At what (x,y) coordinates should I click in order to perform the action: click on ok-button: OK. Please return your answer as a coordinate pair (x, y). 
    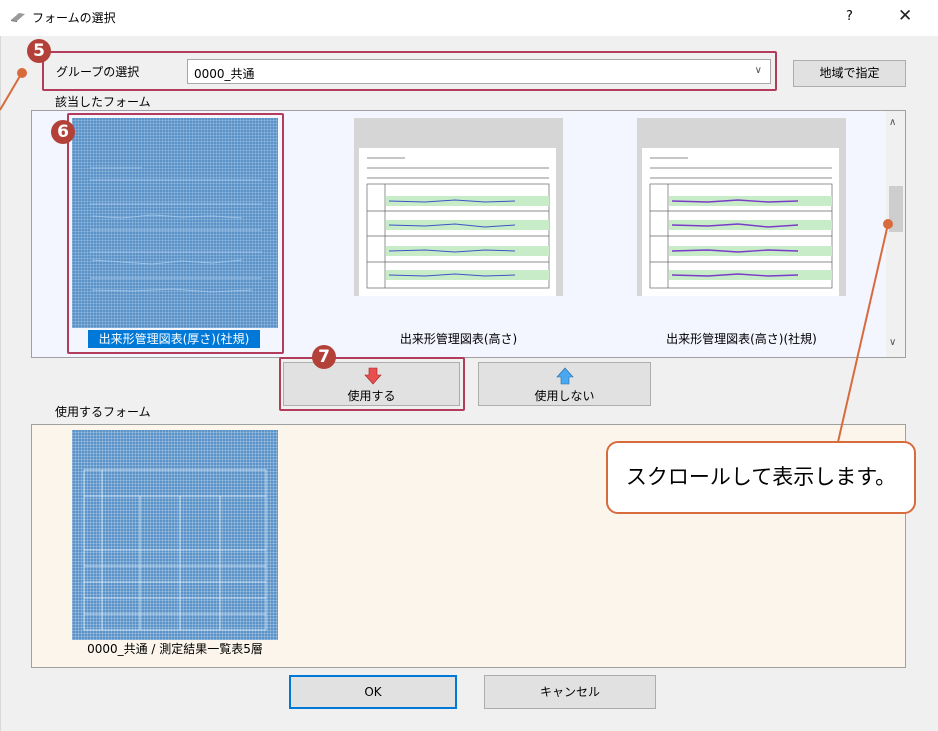
    Looking at the image, I should click on (373, 692).